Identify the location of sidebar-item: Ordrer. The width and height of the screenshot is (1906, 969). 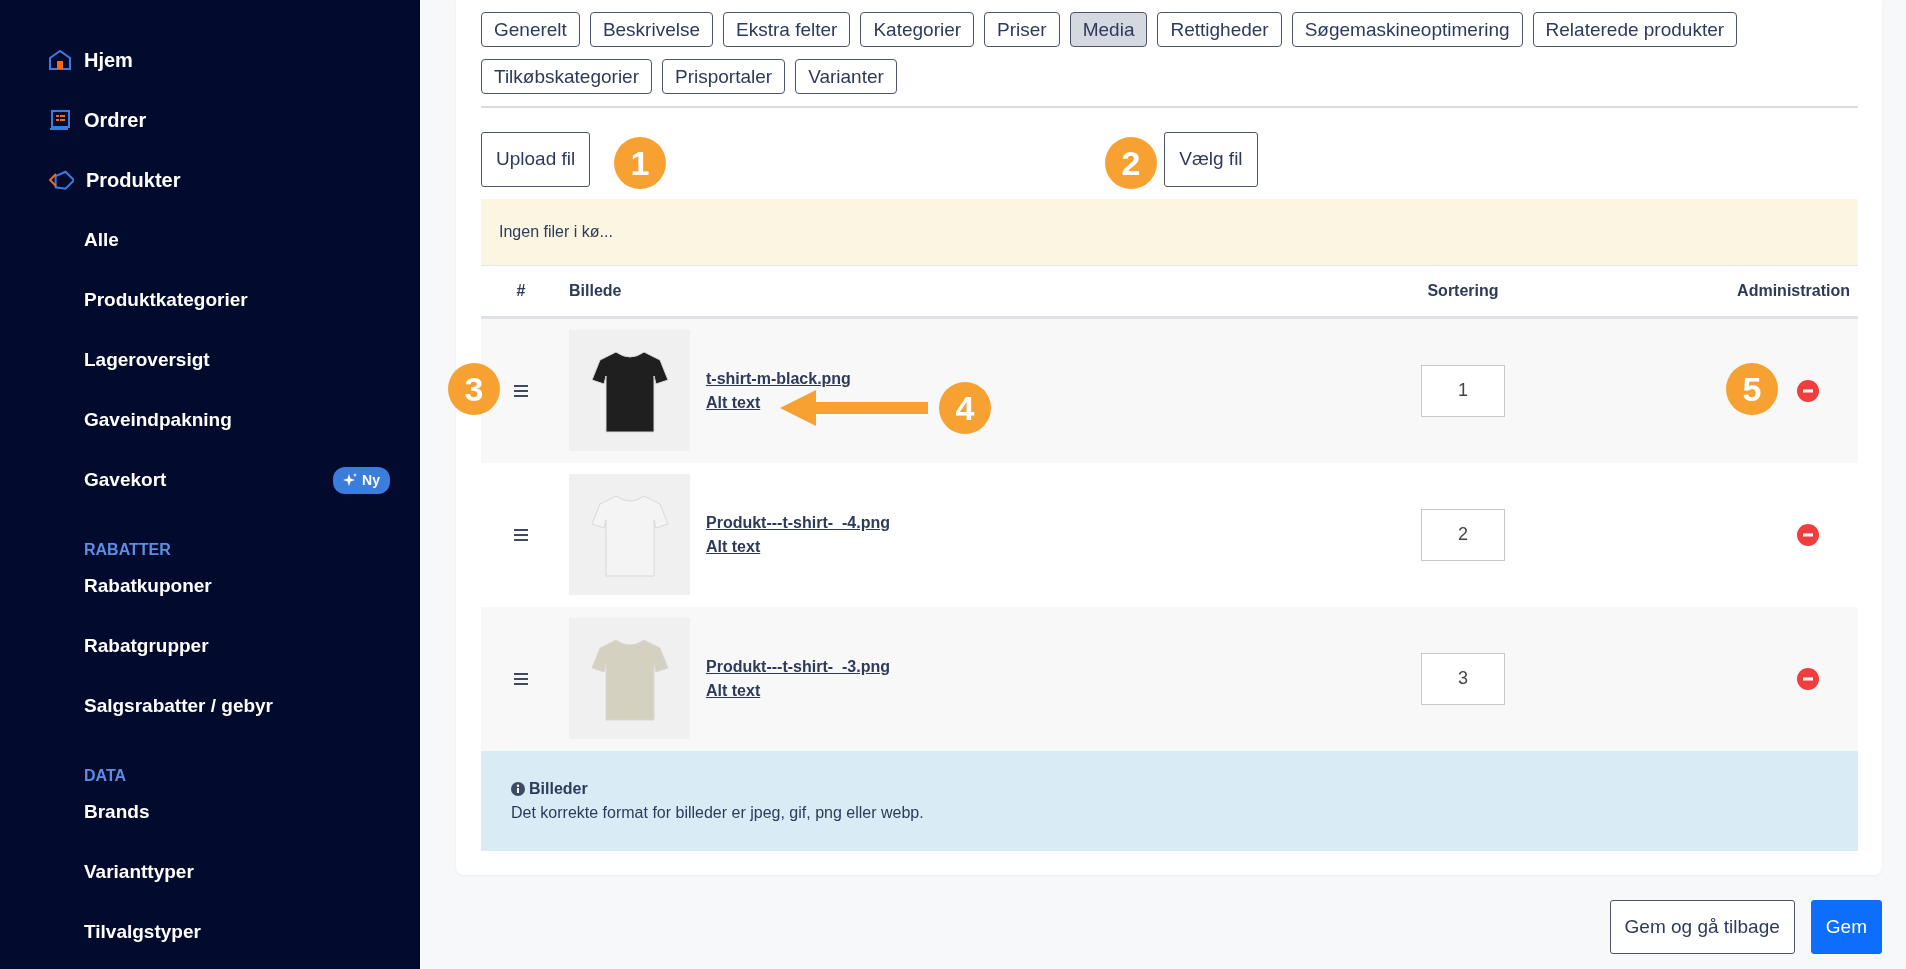
(115, 120).